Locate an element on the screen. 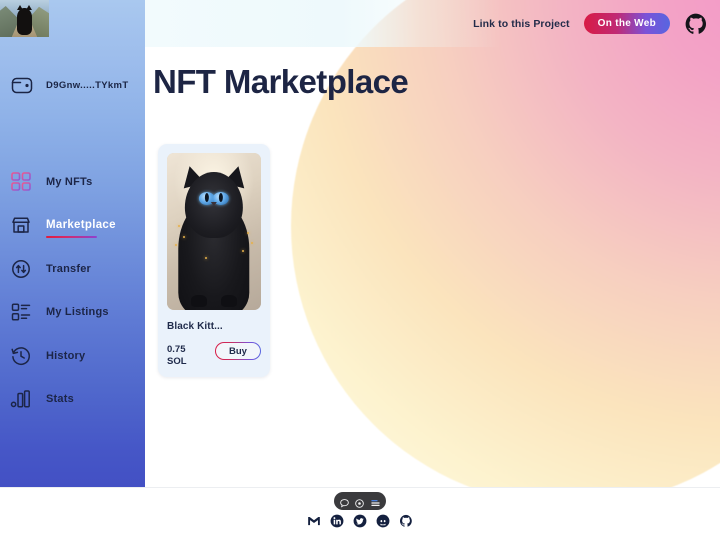 The width and height of the screenshot is (720, 540). chat-bubble-icon is located at coordinates (344, 502).